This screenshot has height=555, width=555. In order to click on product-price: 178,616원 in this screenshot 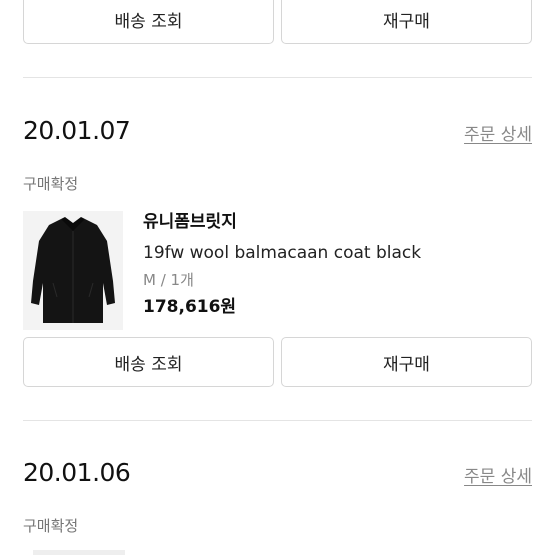, I will do `click(190, 307)`.